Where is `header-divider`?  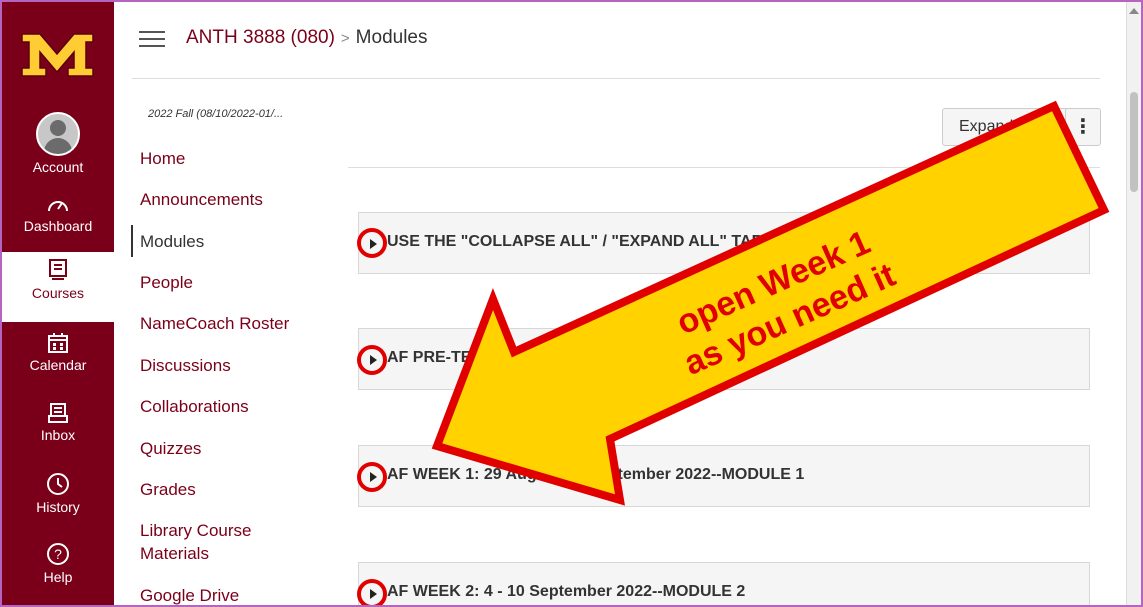 header-divider is located at coordinates (616, 78).